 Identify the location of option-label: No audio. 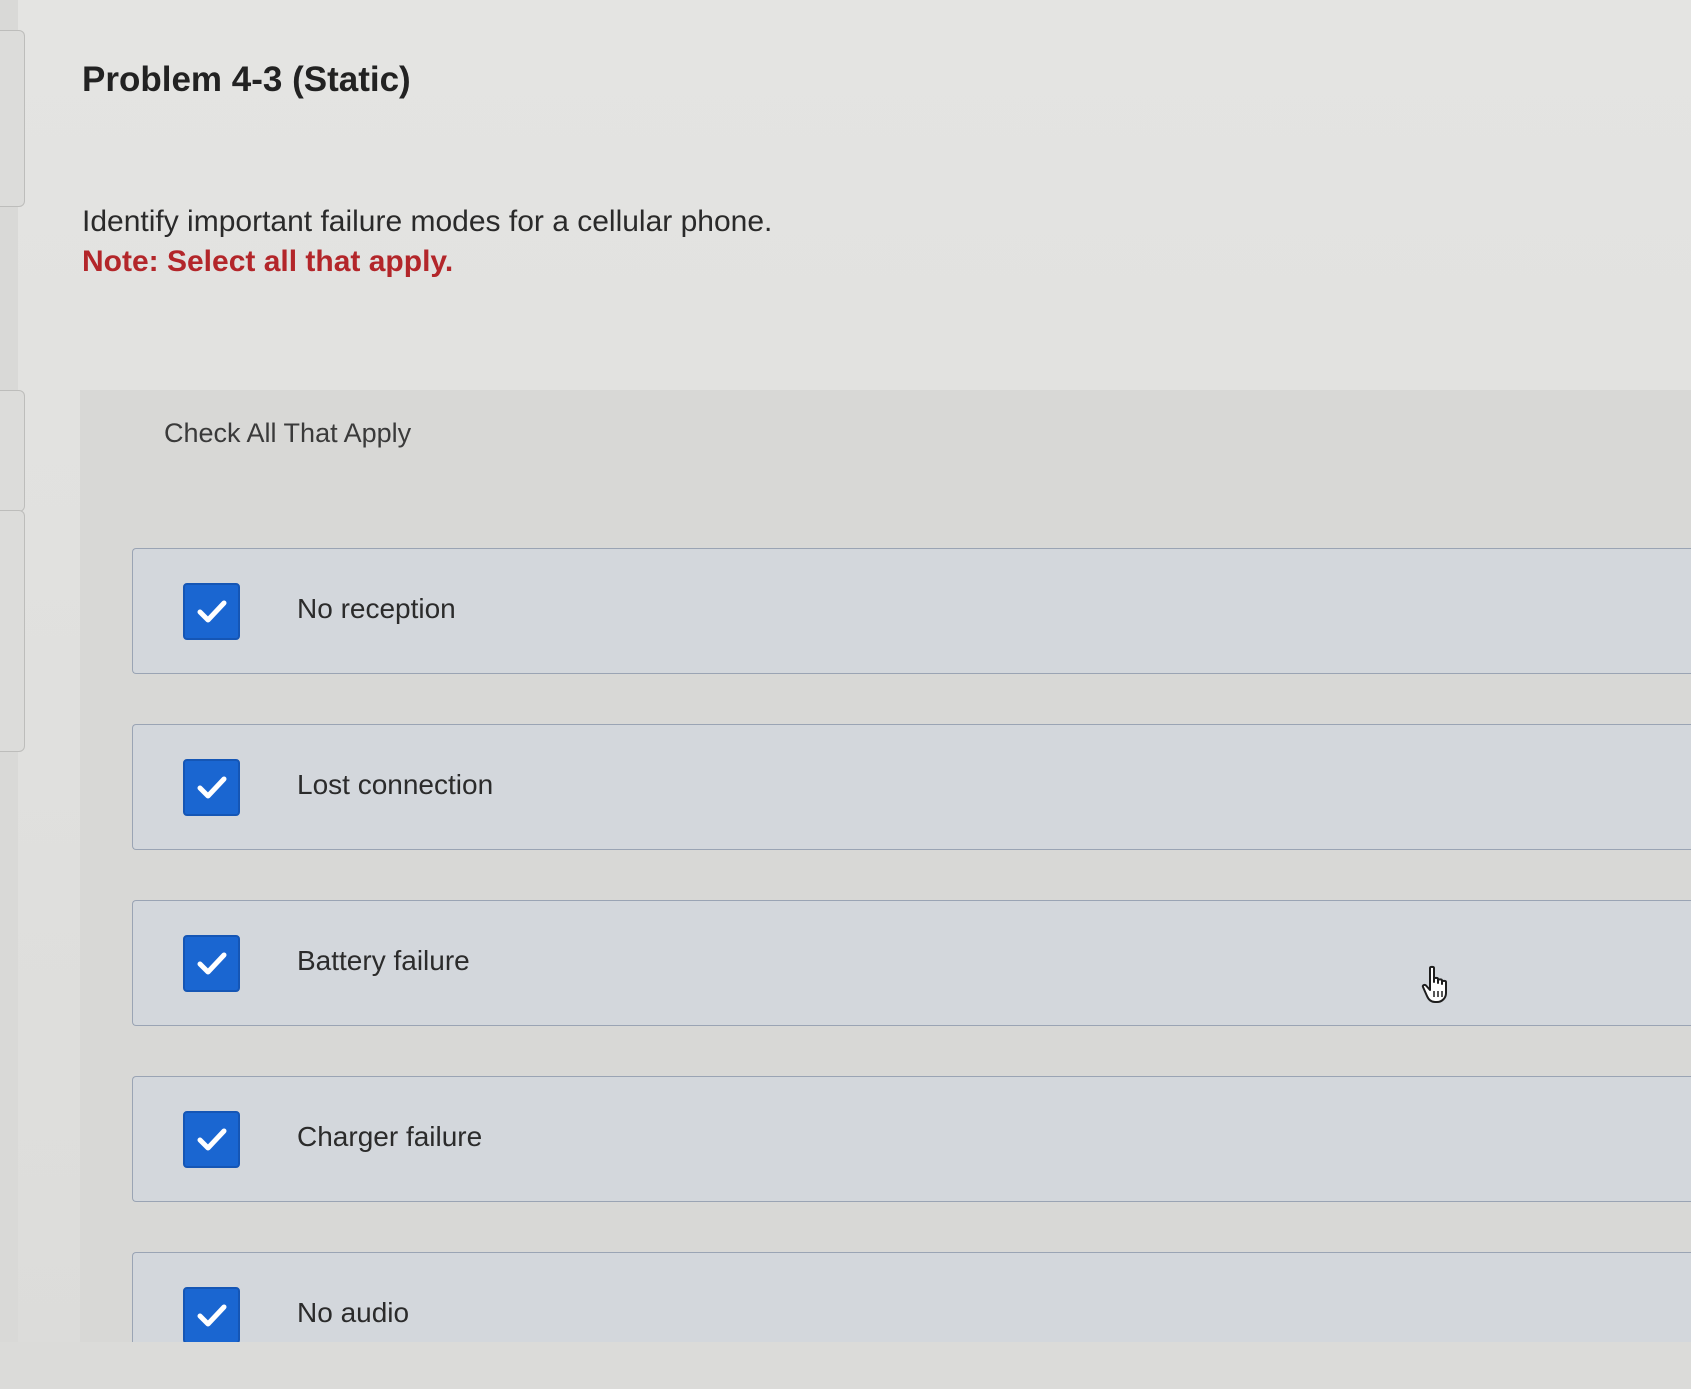
(353, 1312).